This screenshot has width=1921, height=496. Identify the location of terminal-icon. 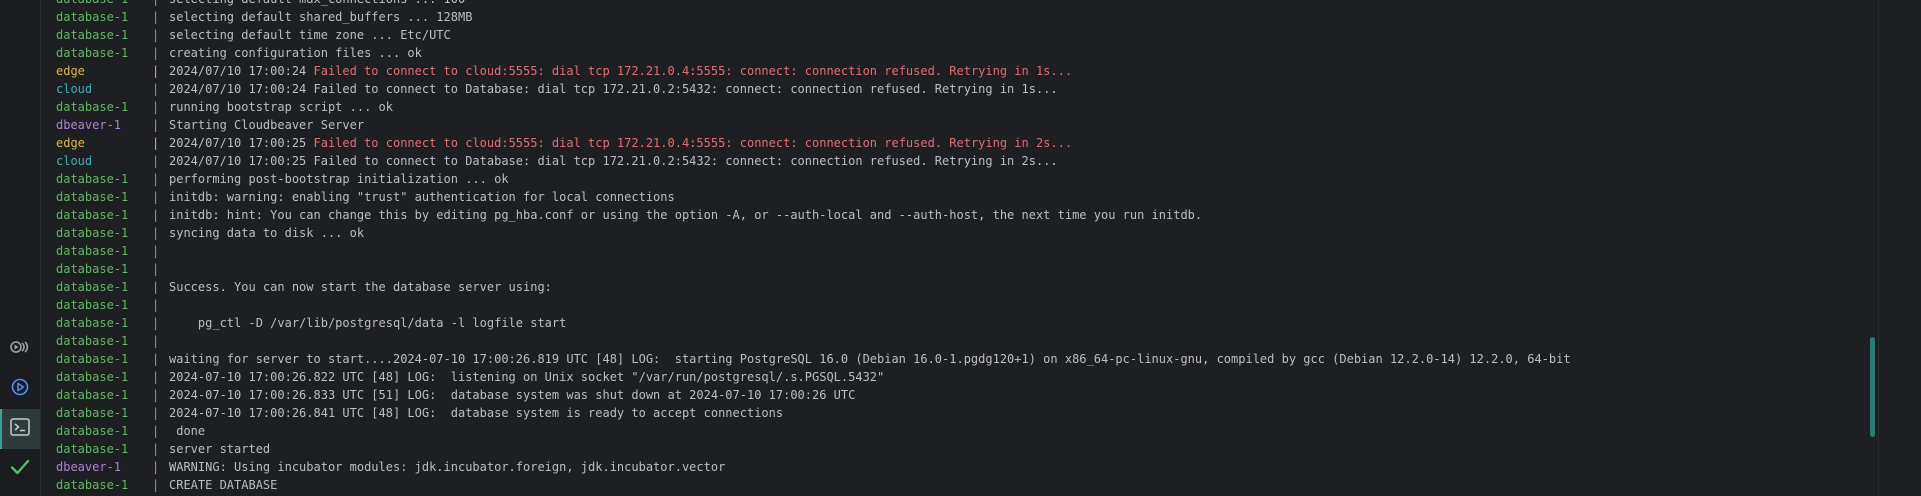
(20, 429).